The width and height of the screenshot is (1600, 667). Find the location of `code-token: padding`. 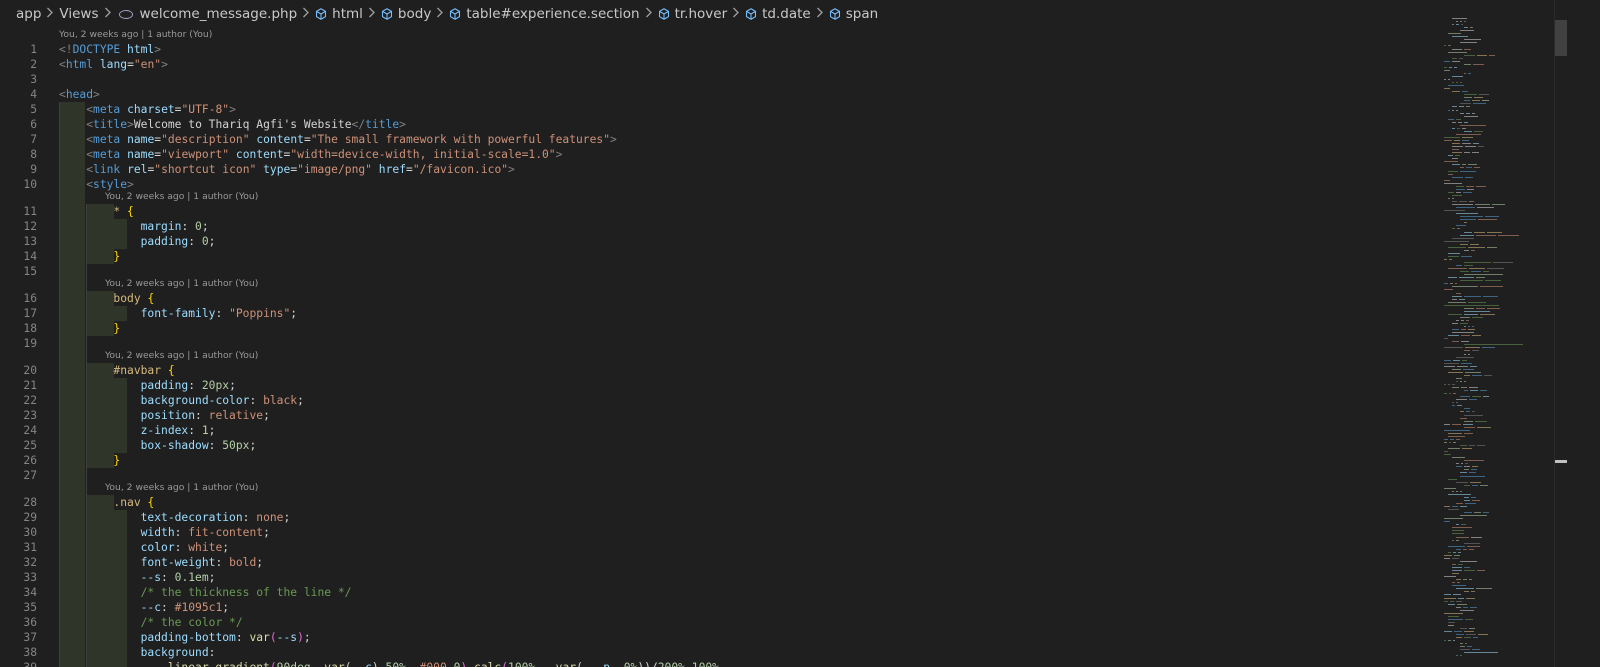

code-token: padding is located at coordinates (164, 241).